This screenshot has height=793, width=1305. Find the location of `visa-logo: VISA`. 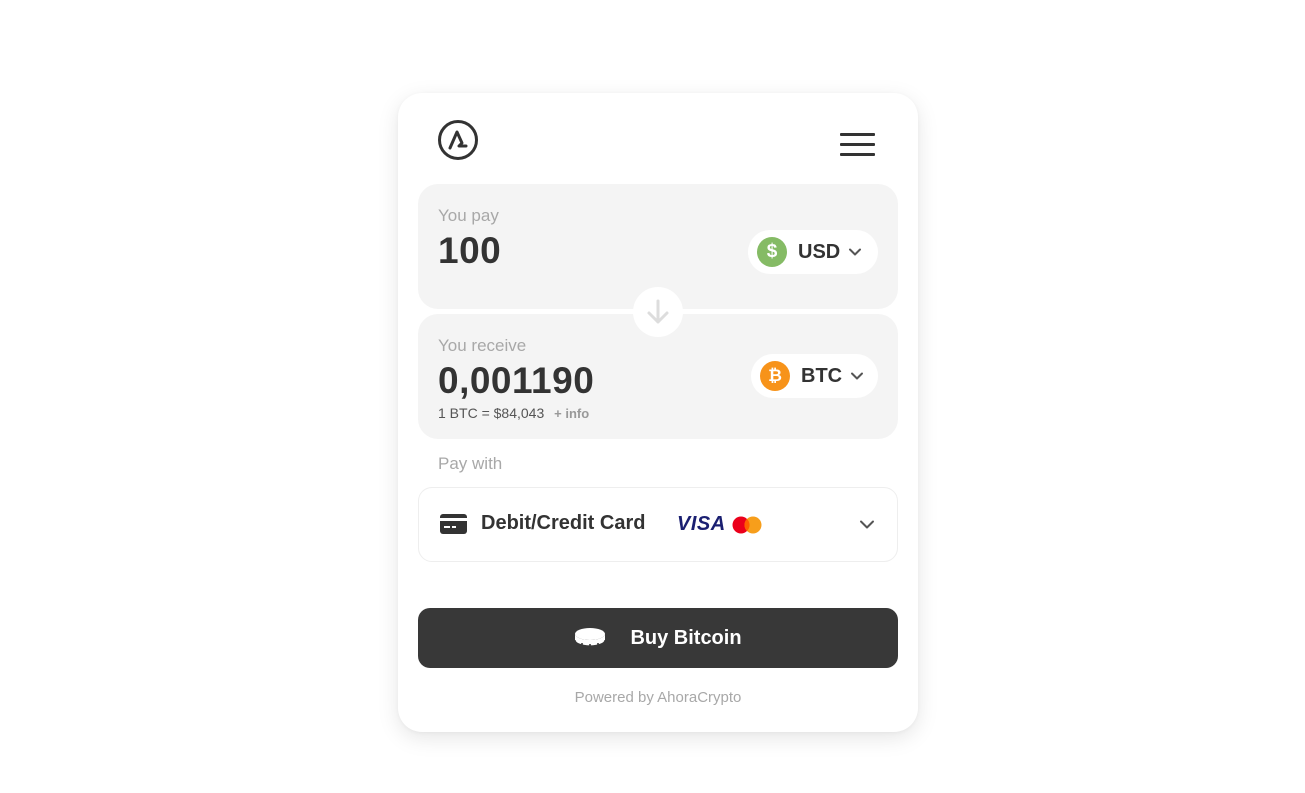

visa-logo: VISA is located at coordinates (701, 524).